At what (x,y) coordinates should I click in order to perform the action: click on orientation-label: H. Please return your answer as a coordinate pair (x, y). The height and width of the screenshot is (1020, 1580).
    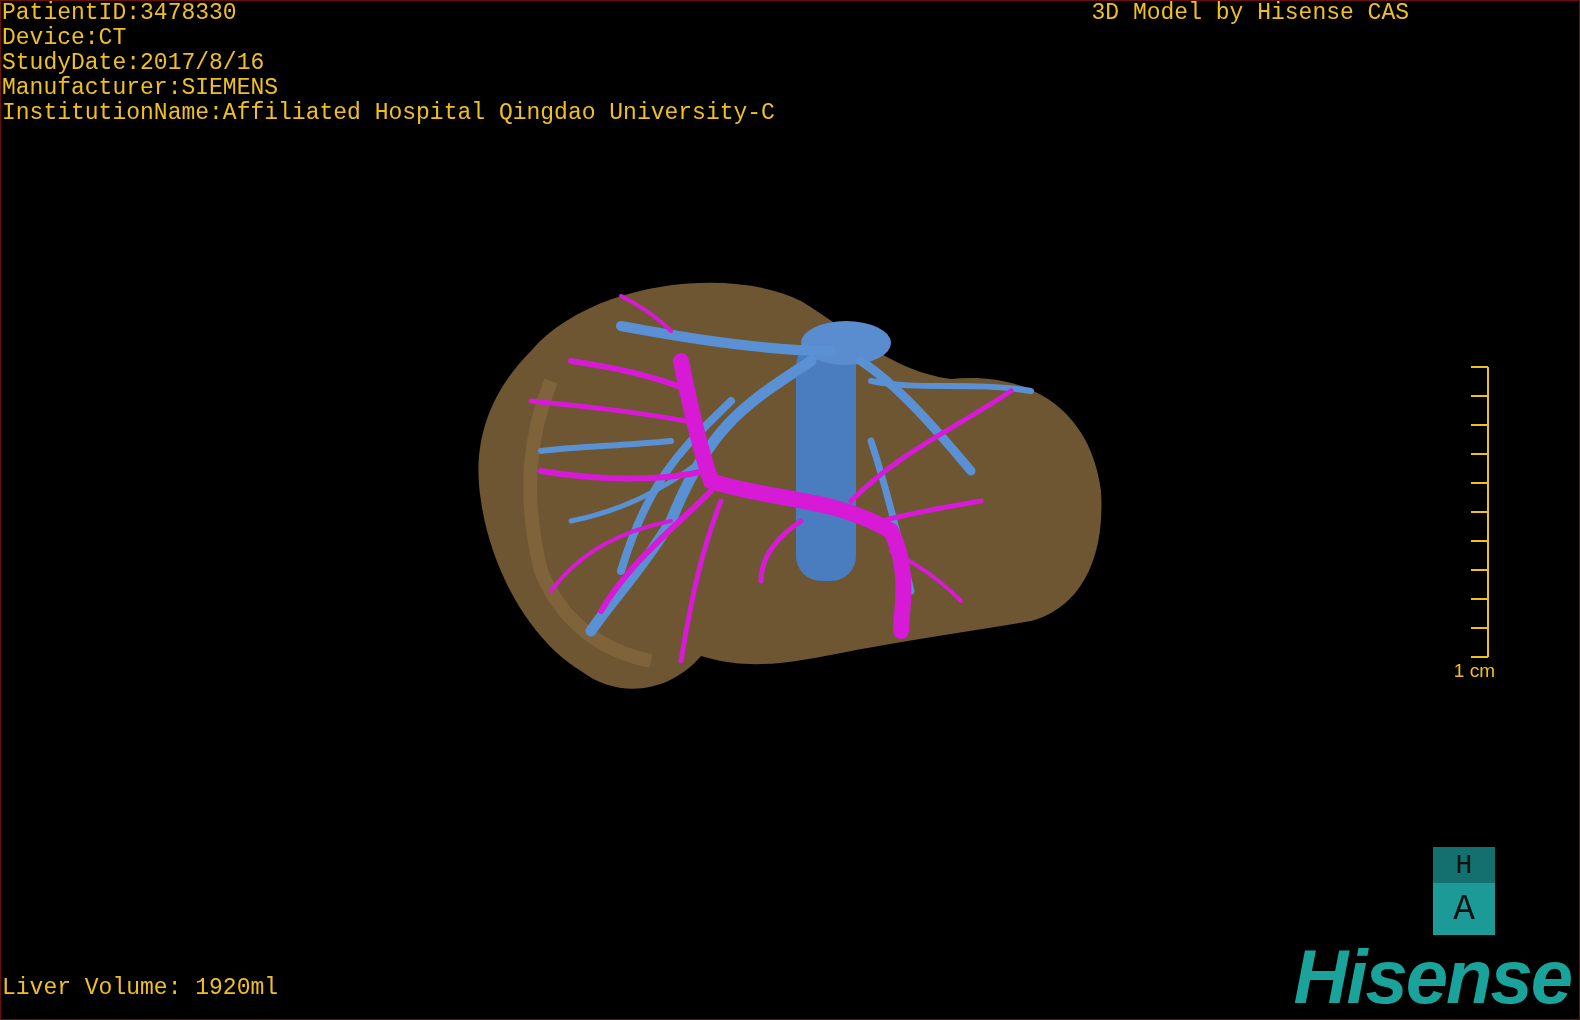
    Looking at the image, I should click on (1464, 865).